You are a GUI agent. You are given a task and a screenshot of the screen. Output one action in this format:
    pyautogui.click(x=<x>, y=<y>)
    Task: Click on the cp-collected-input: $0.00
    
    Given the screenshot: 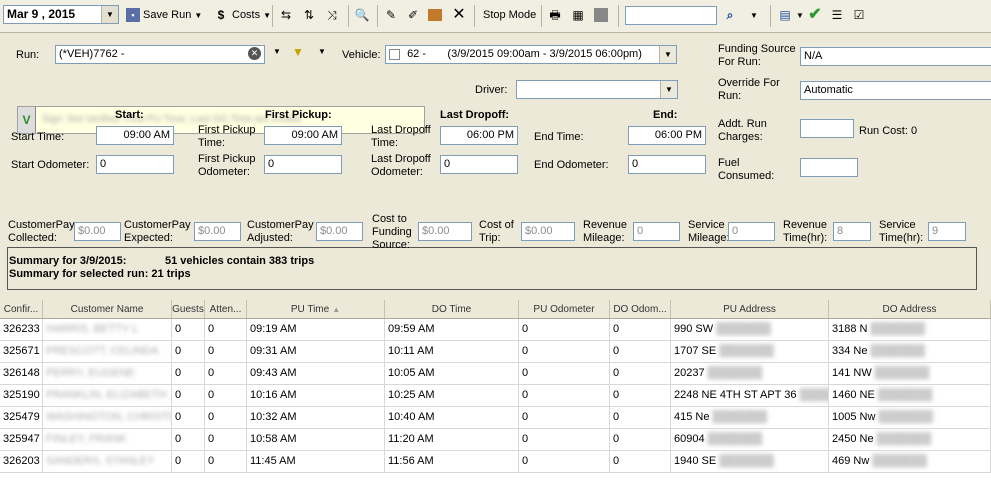 What is the action you would take?
    pyautogui.click(x=97, y=231)
    